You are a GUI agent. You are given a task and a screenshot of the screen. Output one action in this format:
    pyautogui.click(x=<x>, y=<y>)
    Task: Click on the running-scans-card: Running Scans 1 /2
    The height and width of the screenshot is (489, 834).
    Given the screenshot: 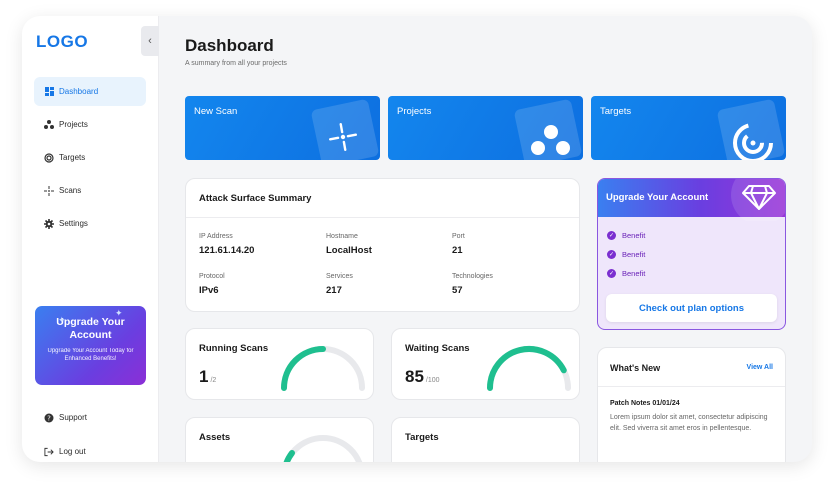 What is the action you would take?
    pyautogui.click(x=279, y=364)
    